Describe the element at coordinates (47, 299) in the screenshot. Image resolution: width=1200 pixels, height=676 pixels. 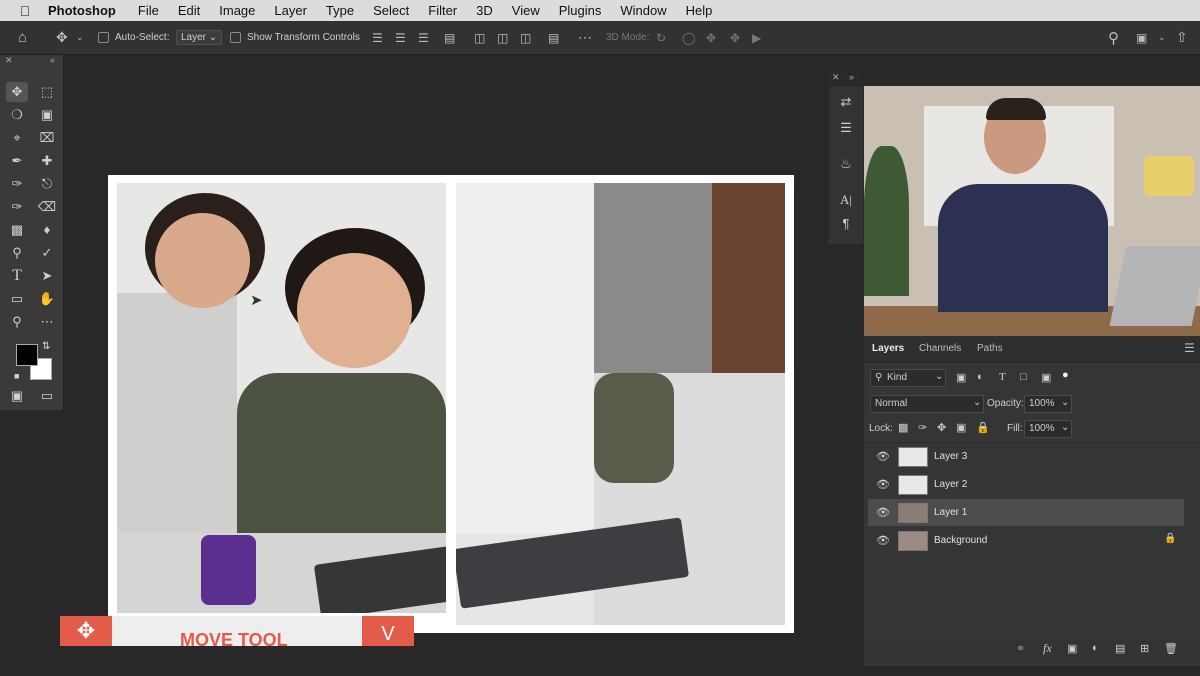
I see `hand-tool-icon: ✋` at that location.